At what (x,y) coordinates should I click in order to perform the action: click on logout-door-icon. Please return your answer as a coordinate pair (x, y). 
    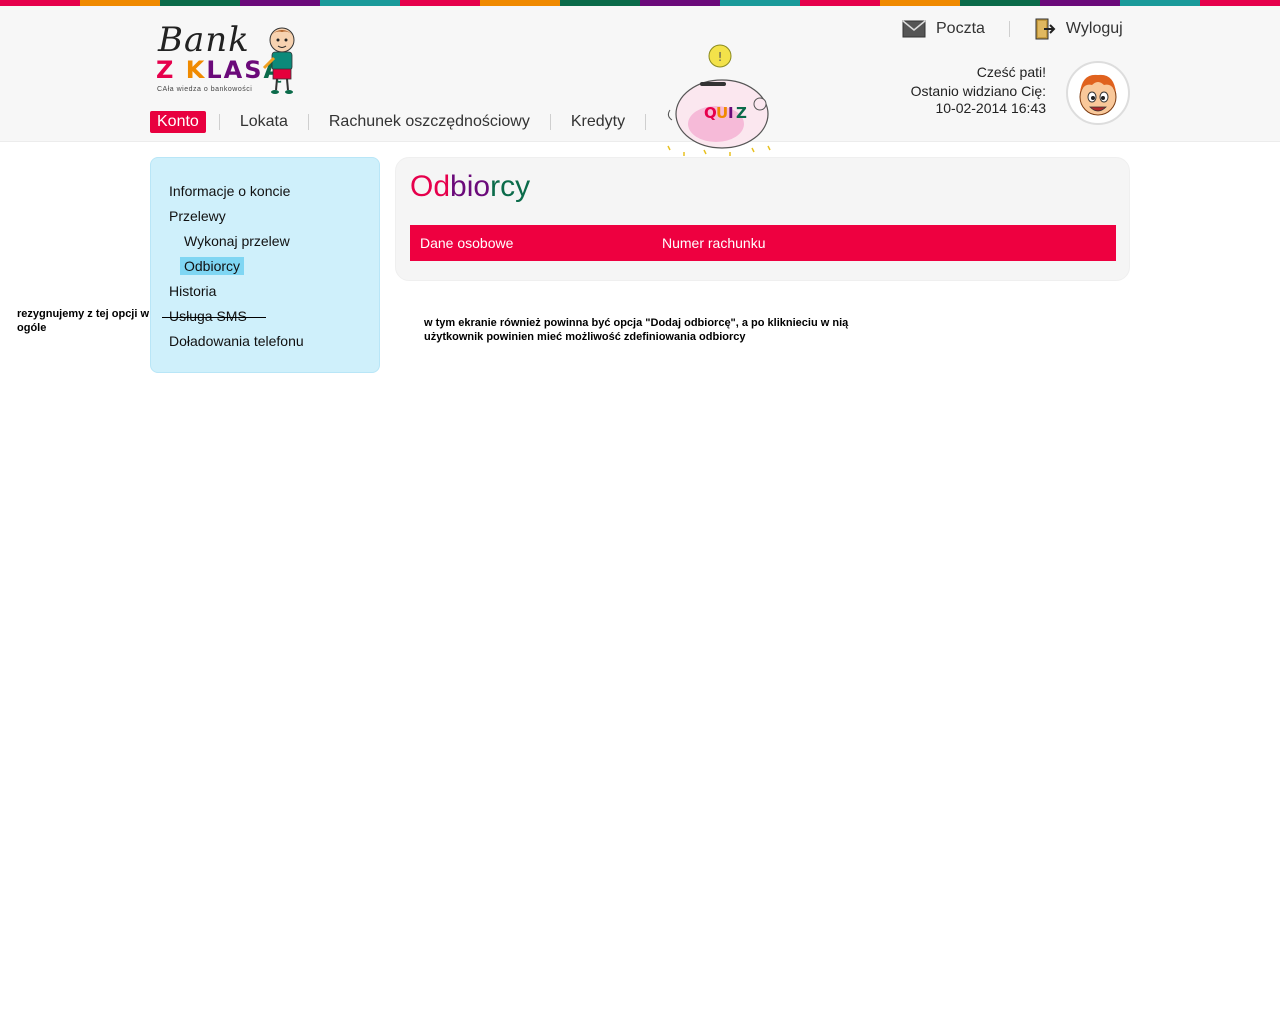
    Looking at the image, I should click on (1045, 29).